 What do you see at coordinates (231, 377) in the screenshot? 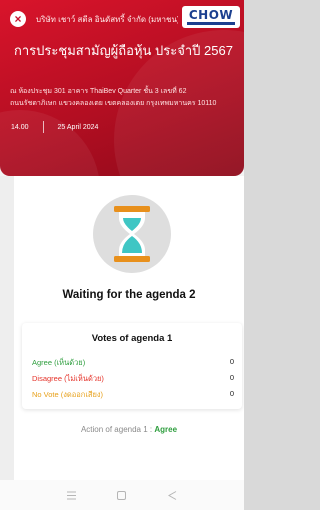
I see `vote-count-disagree: 0` at bounding box center [231, 377].